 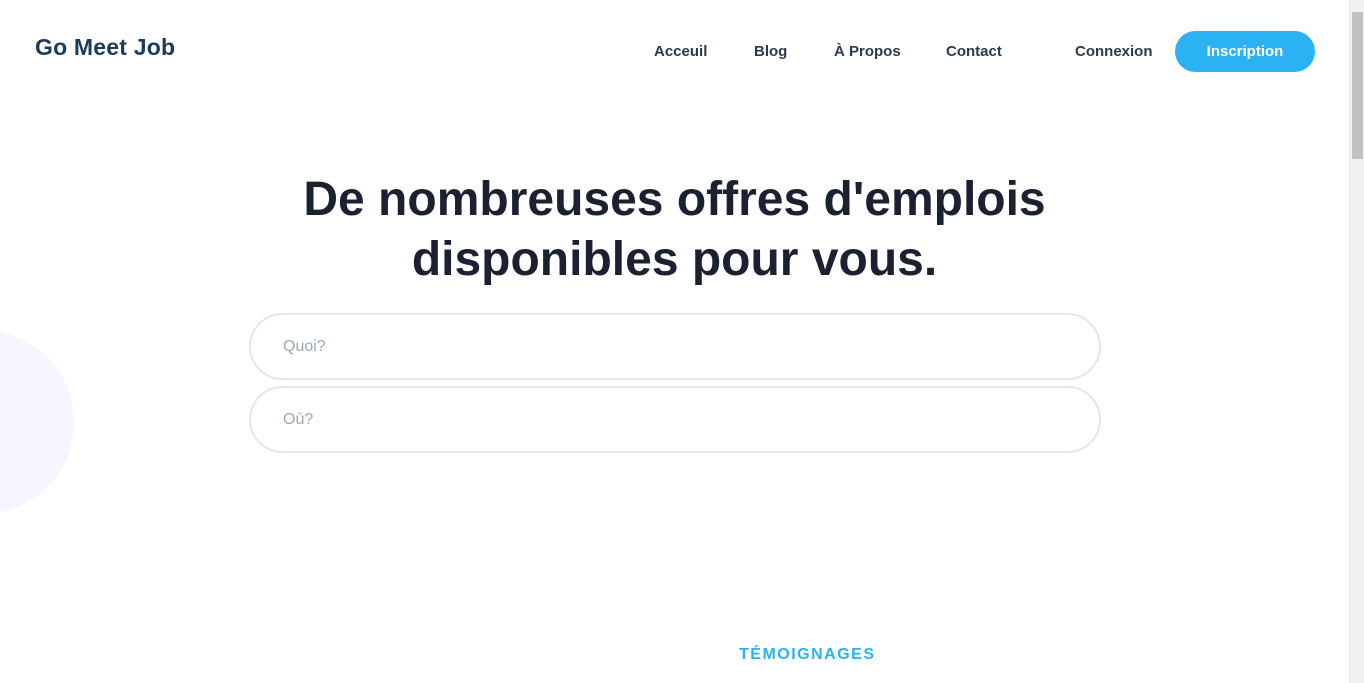 What do you see at coordinates (1356, 341) in the screenshot?
I see `page-scrollbar` at bounding box center [1356, 341].